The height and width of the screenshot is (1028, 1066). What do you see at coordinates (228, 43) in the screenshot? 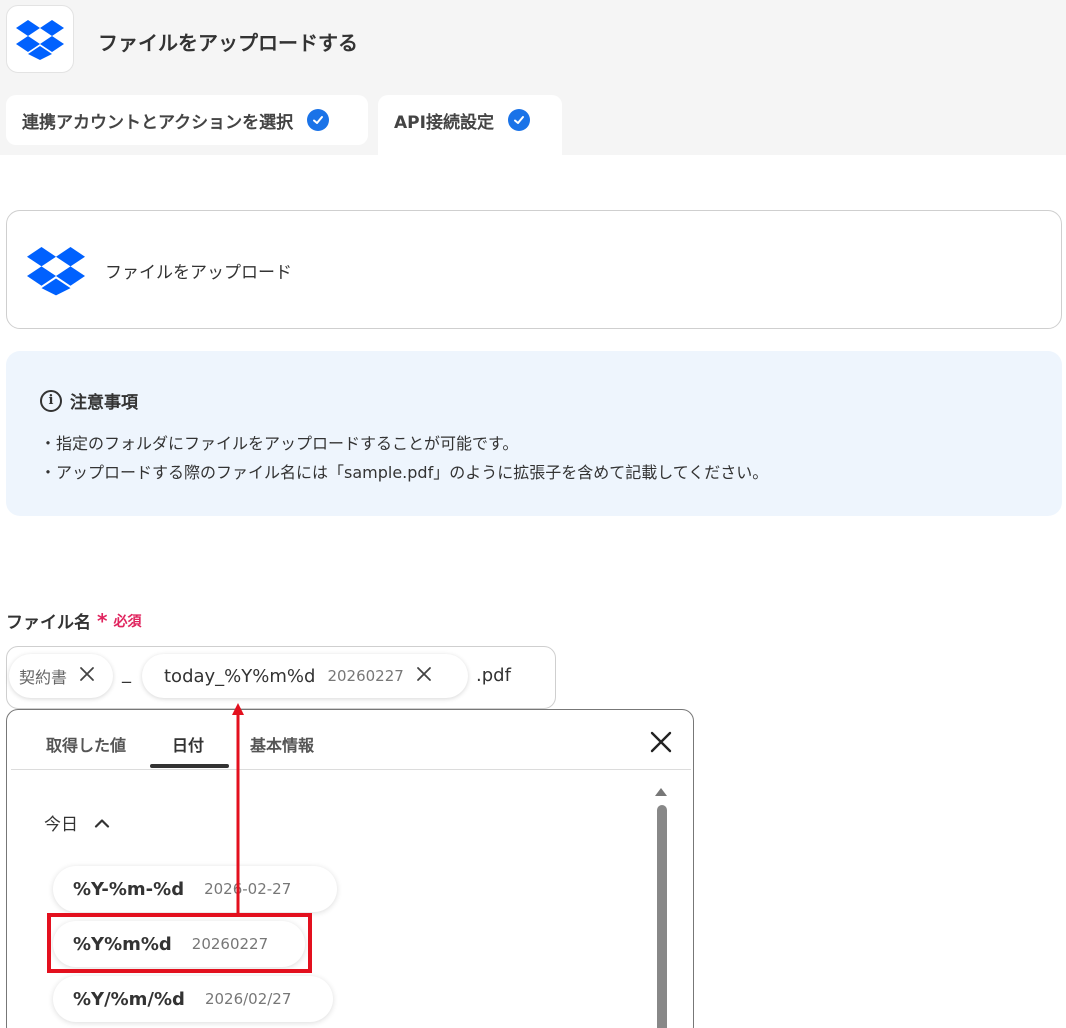
I see `page-title: ファイルをアップロードする` at bounding box center [228, 43].